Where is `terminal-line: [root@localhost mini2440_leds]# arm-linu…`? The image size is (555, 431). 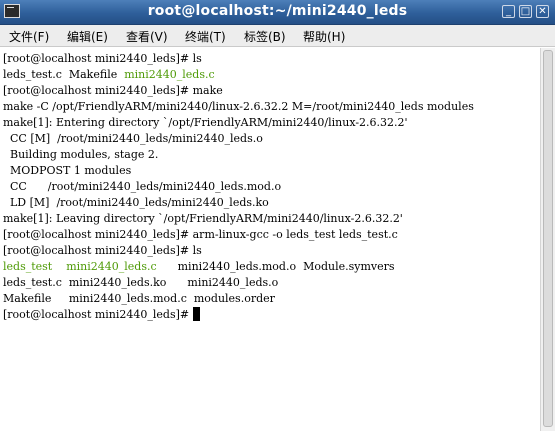
terminal-line: [root@localhost mini2440_leds]# arm-linu… is located at coordinates (200, 235).